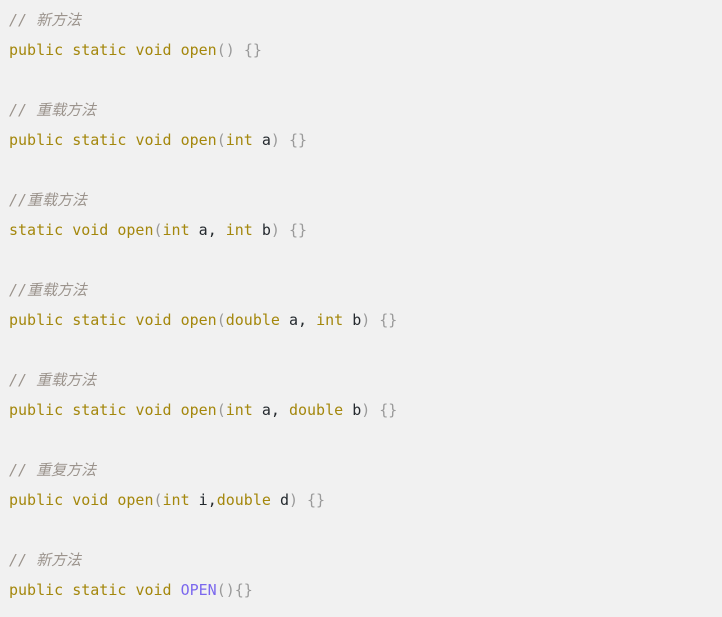 The width and height of the screenshot is (722, 617). I want to click on code-token: // 重复方法, so click(53, 470).